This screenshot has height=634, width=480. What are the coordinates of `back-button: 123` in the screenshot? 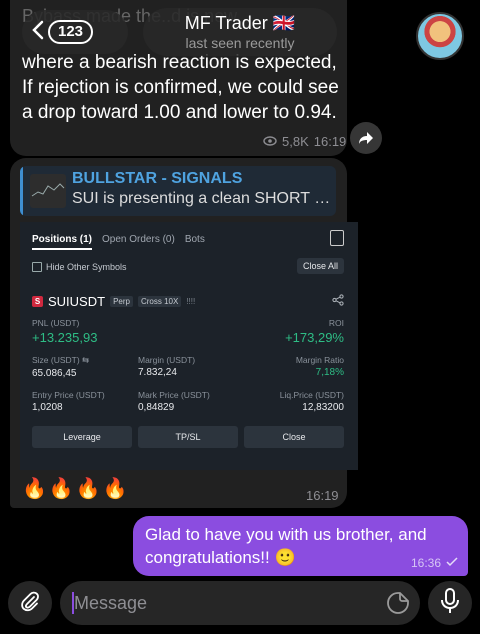 It's located at (75, 32).